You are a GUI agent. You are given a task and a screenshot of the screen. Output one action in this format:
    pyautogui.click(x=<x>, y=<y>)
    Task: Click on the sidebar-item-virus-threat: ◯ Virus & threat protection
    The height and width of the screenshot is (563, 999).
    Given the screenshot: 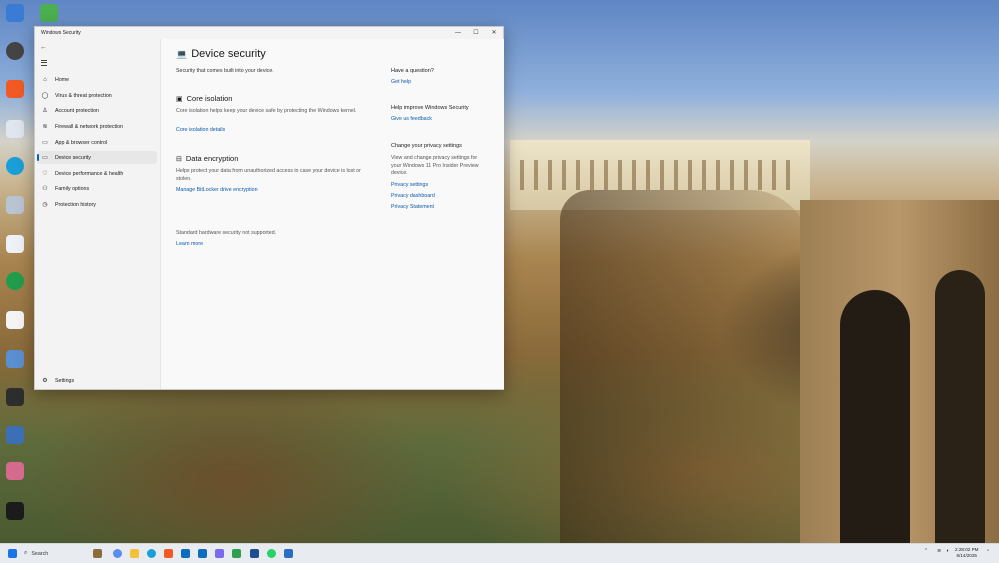 What is the action you would take?
    pyautogui.click(x=97, y=95)
    